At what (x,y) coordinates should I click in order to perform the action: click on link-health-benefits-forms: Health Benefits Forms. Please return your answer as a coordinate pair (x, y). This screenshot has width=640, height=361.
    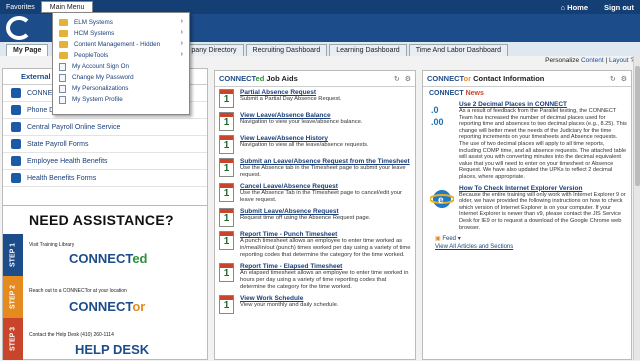
    Looking at the image, I should click on (105, 178).